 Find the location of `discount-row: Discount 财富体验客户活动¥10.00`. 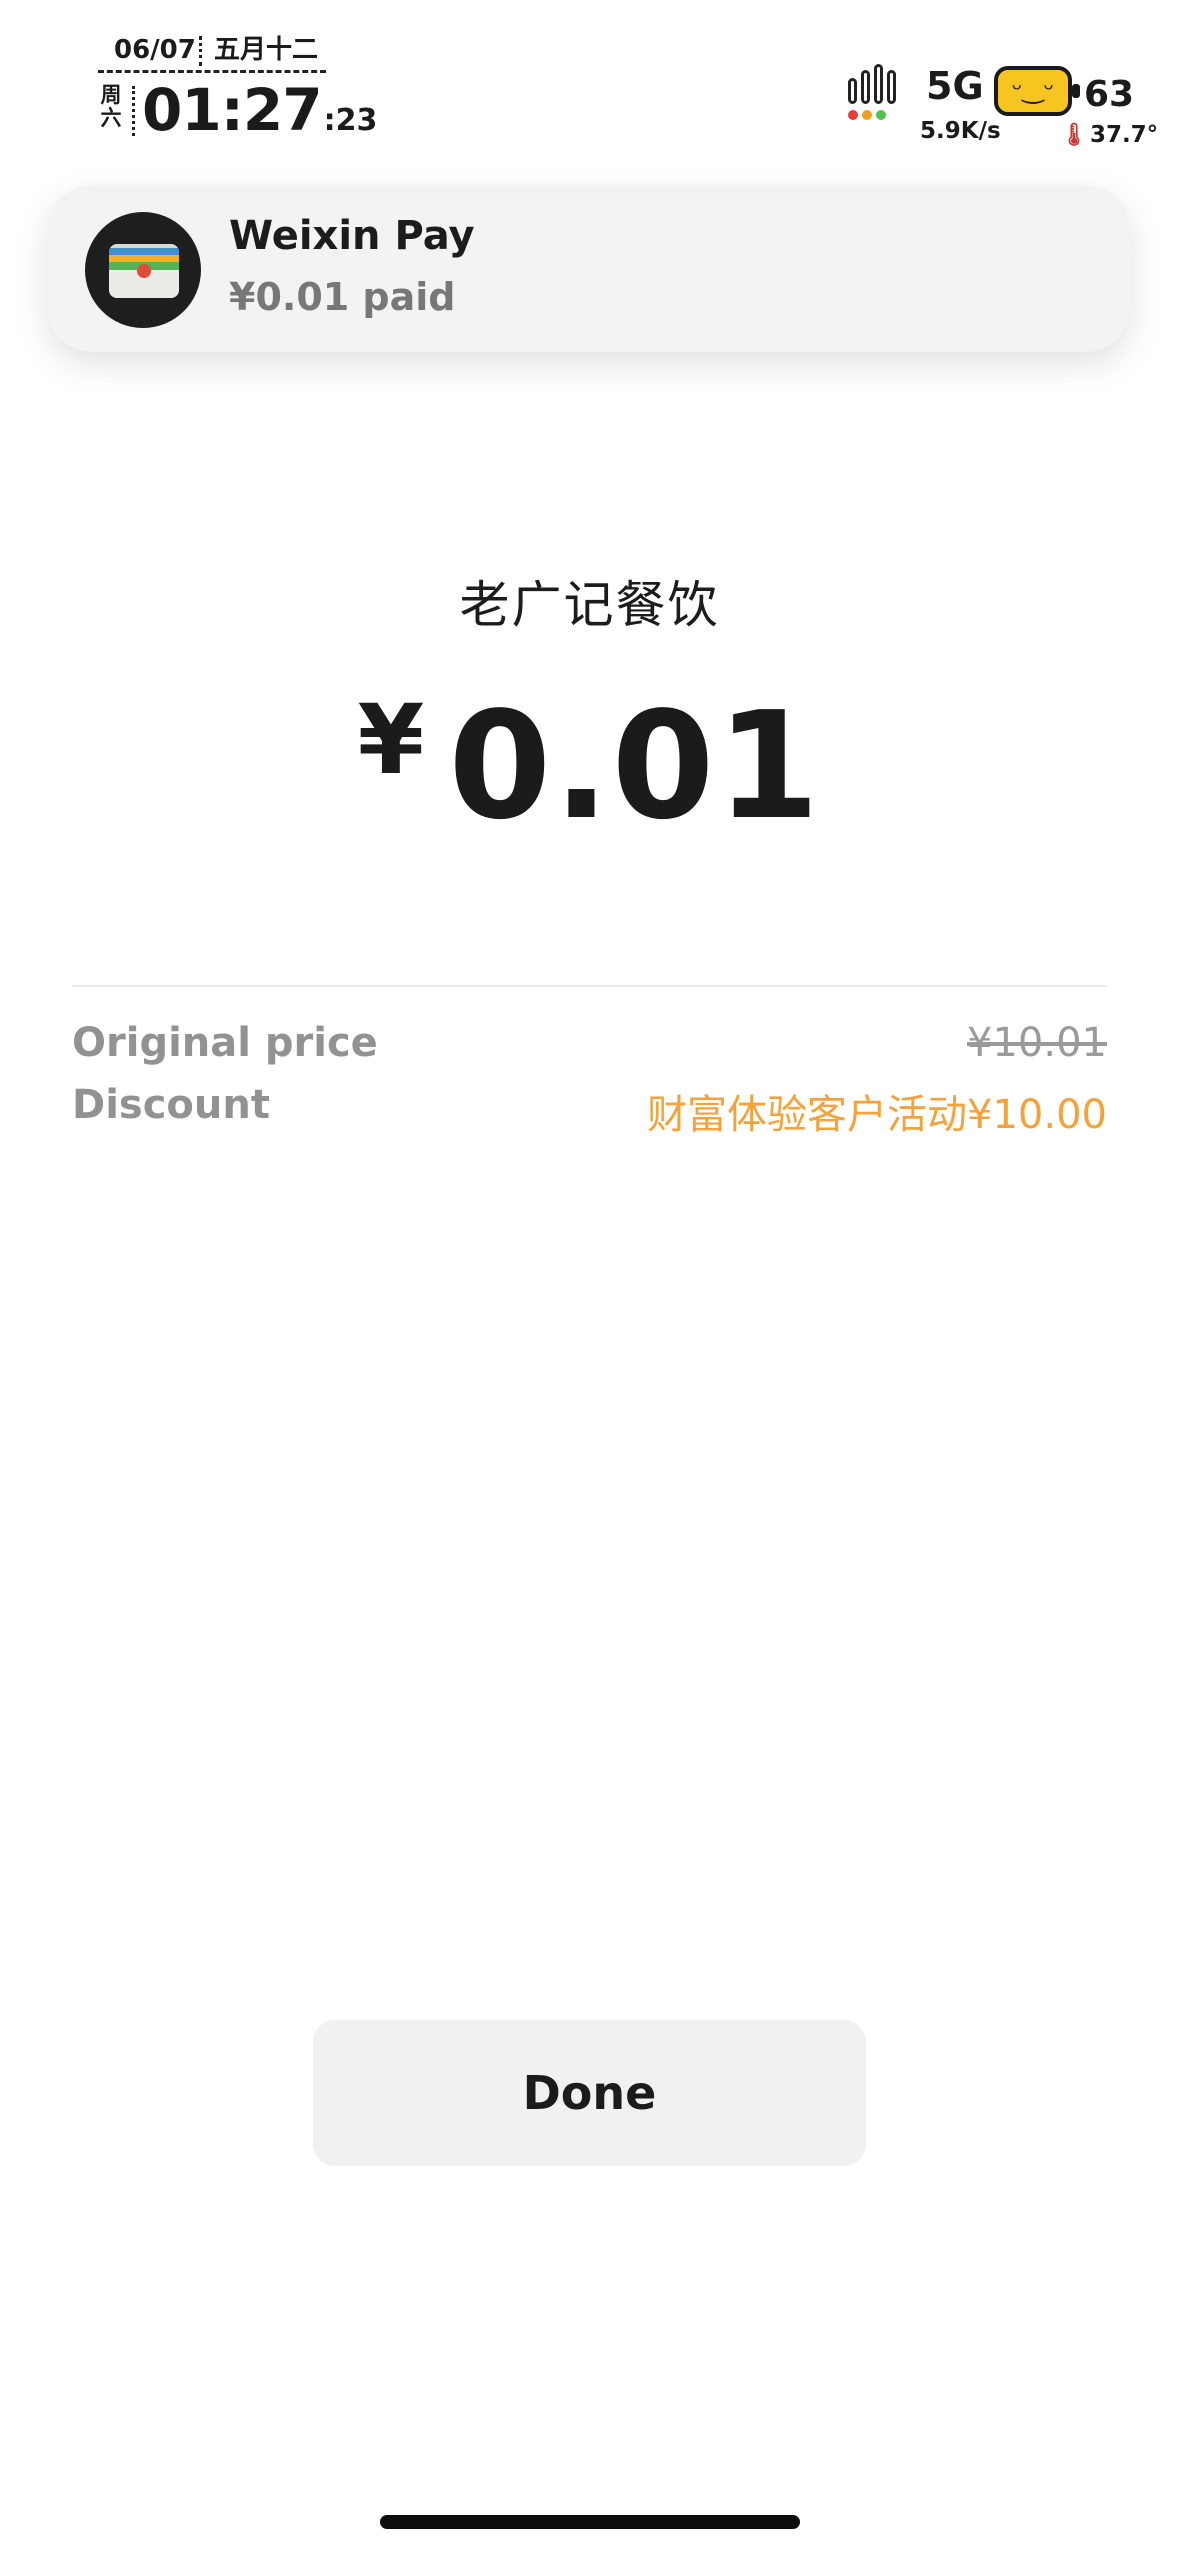

discount-row: Discount 财富体验客户活动¥10.00 is located at coordinates (589, 1110).